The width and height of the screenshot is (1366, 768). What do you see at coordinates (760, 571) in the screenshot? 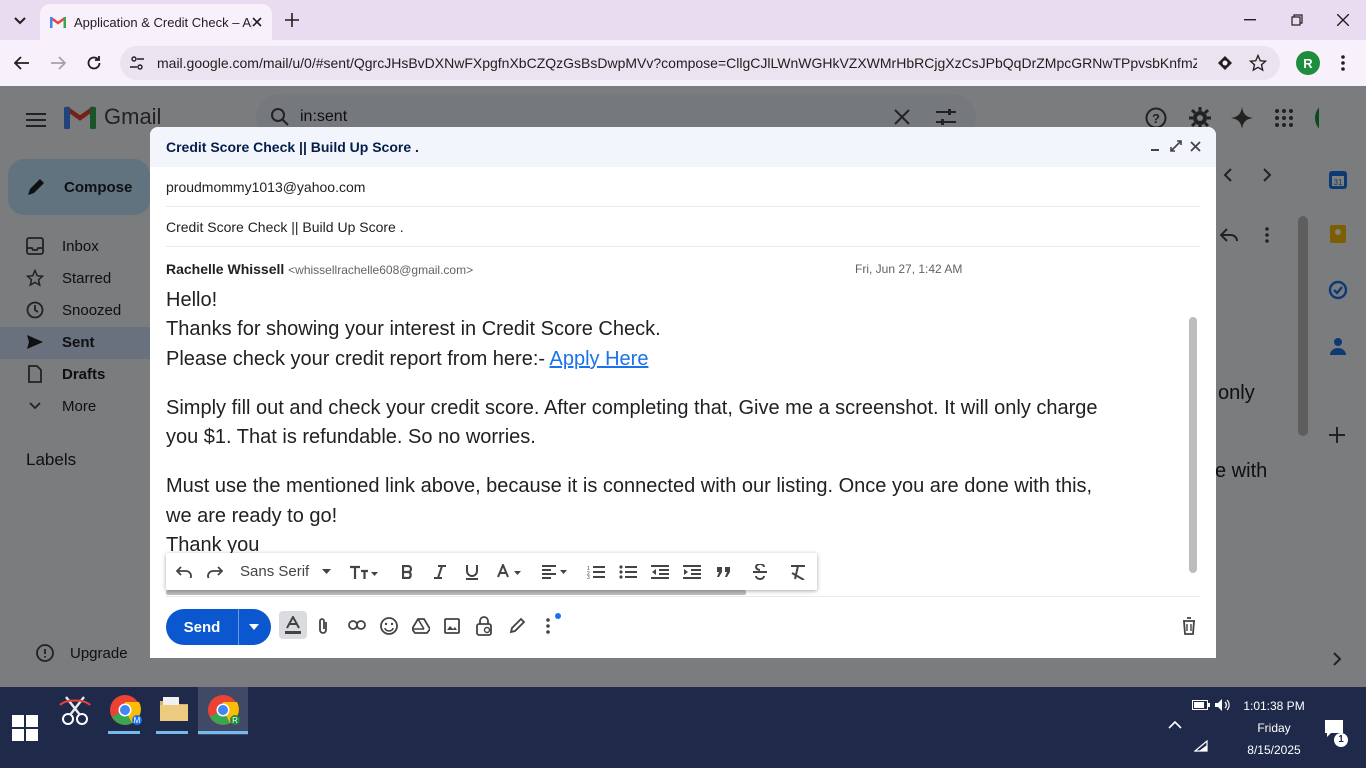
I see `strikethrough-icon` at bounding box center [760, 571].